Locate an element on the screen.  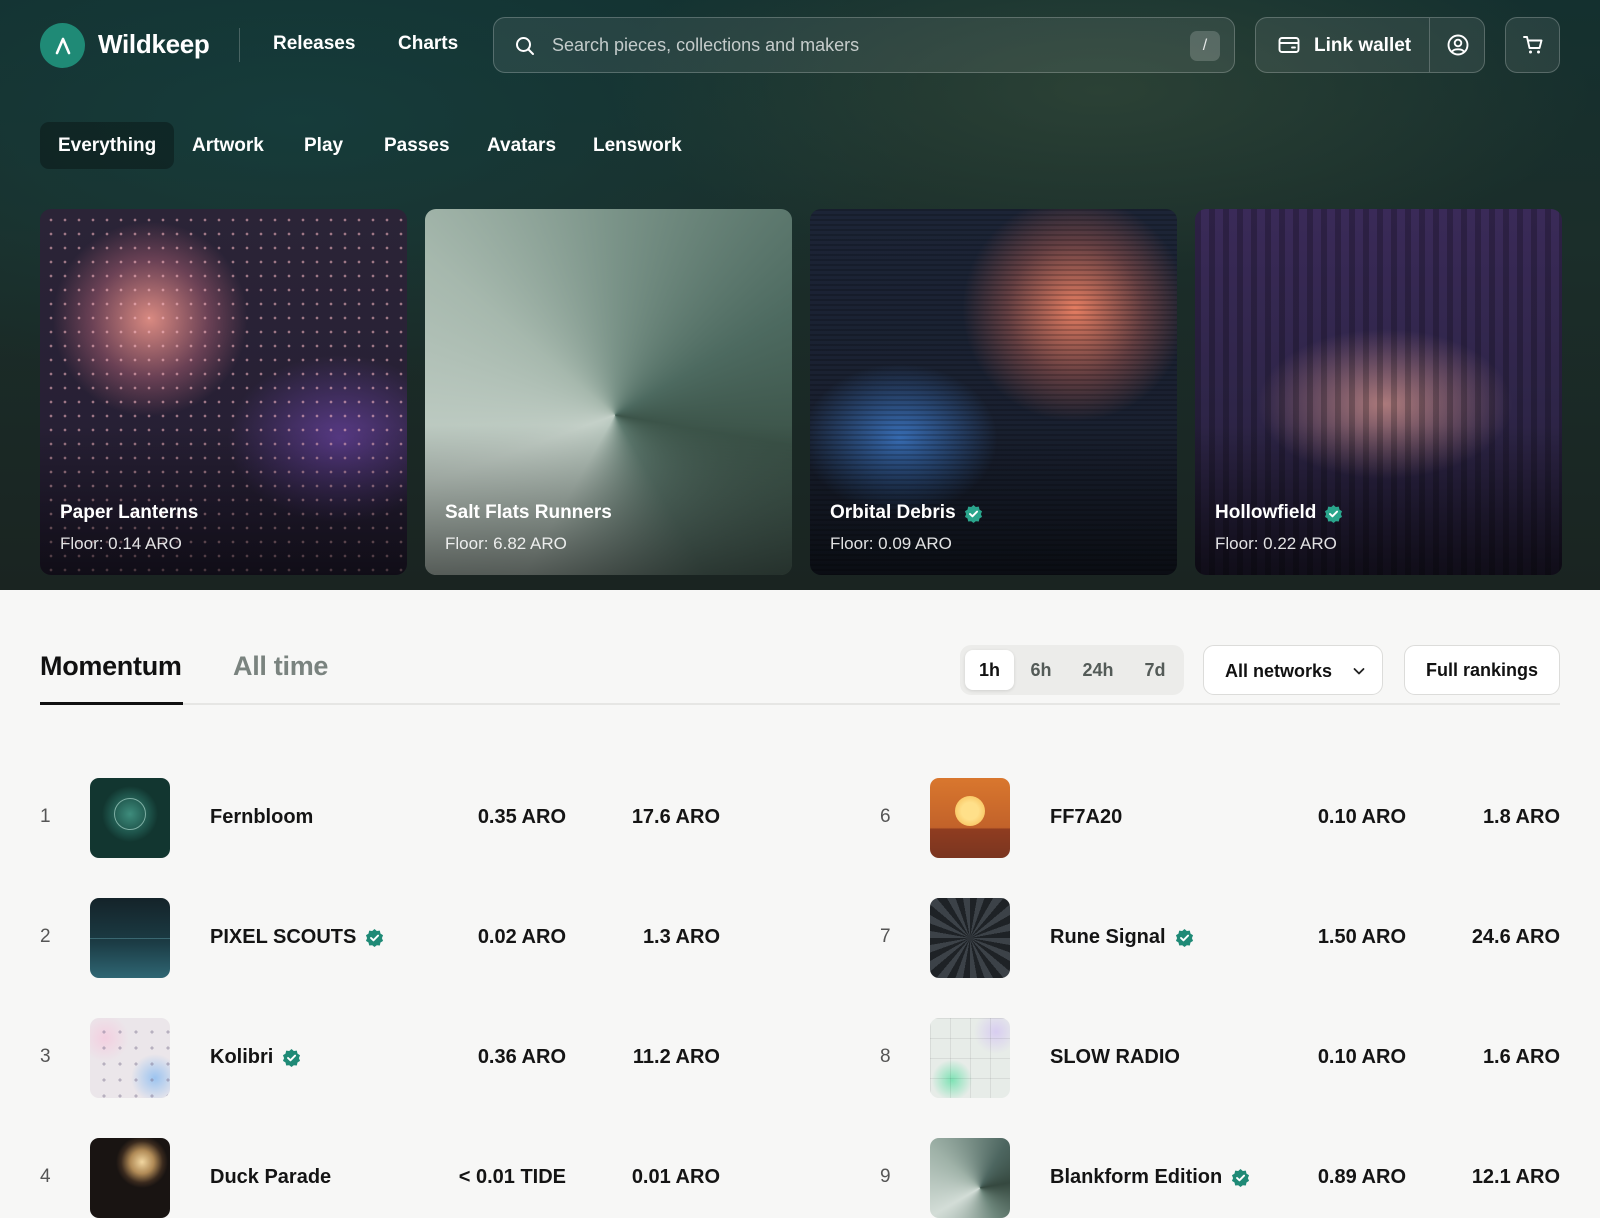
row-name-text: PIXEL SCOUTS is located at coordinates (283, 937).